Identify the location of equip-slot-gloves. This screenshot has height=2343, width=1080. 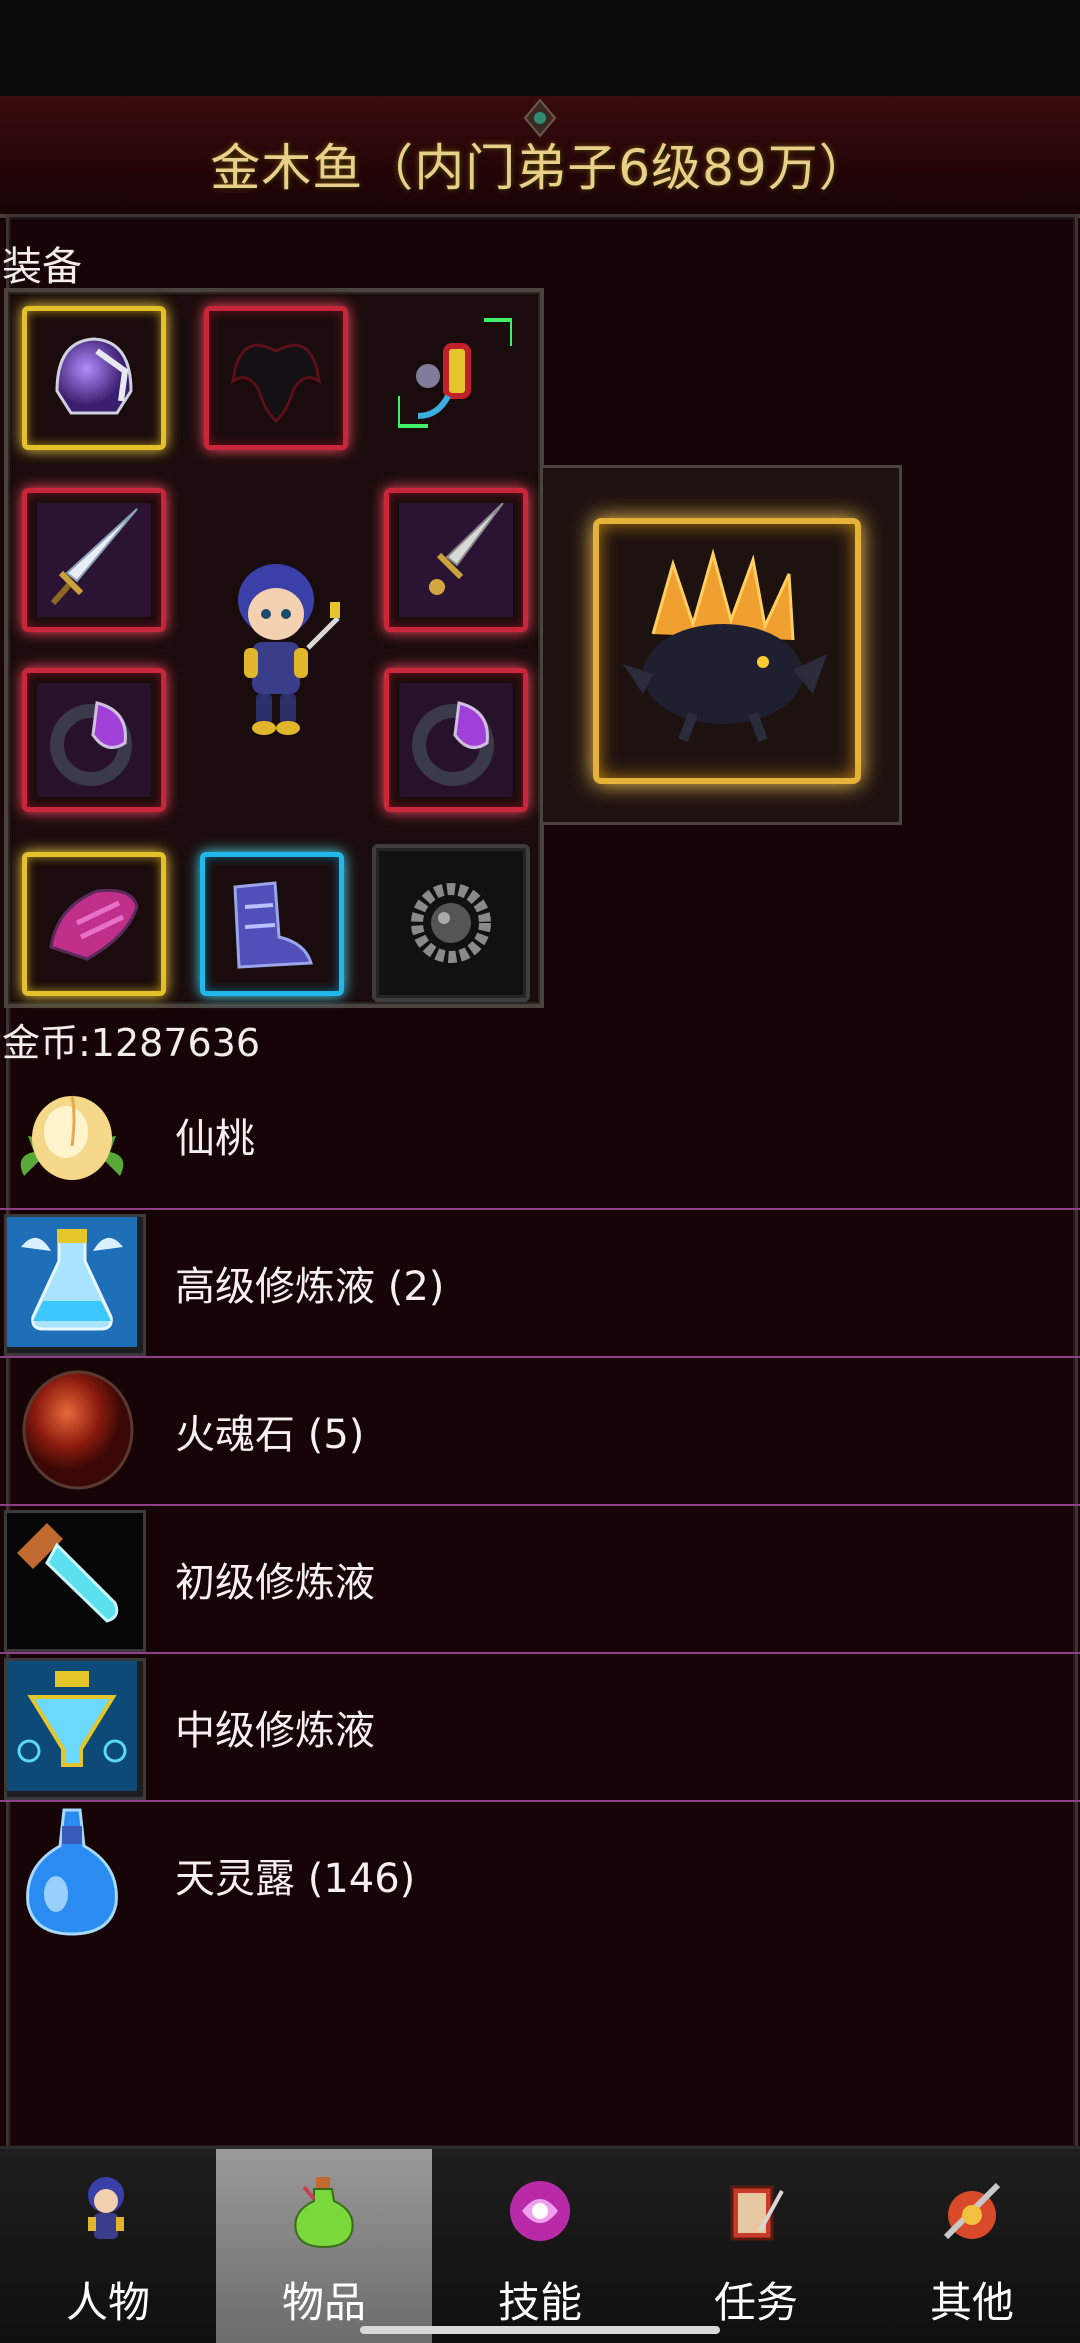
(94, 924).